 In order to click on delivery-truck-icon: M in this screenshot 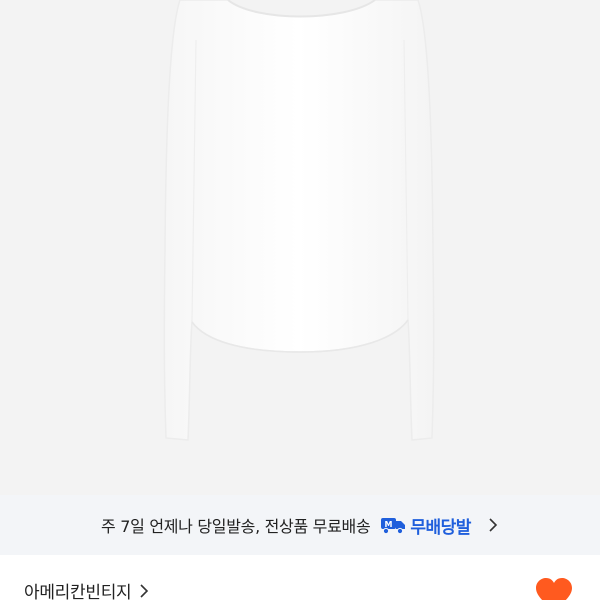, I will do `click(393, 526)`.